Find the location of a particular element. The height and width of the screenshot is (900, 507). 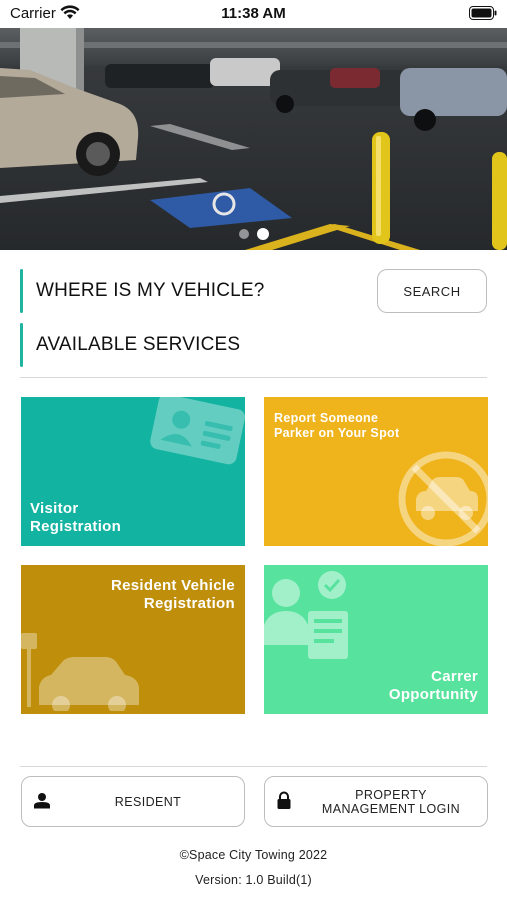

vehicle-search-row: WHERE IS MY VEHICLE? SEARCH is located at coordinates (253, 291).